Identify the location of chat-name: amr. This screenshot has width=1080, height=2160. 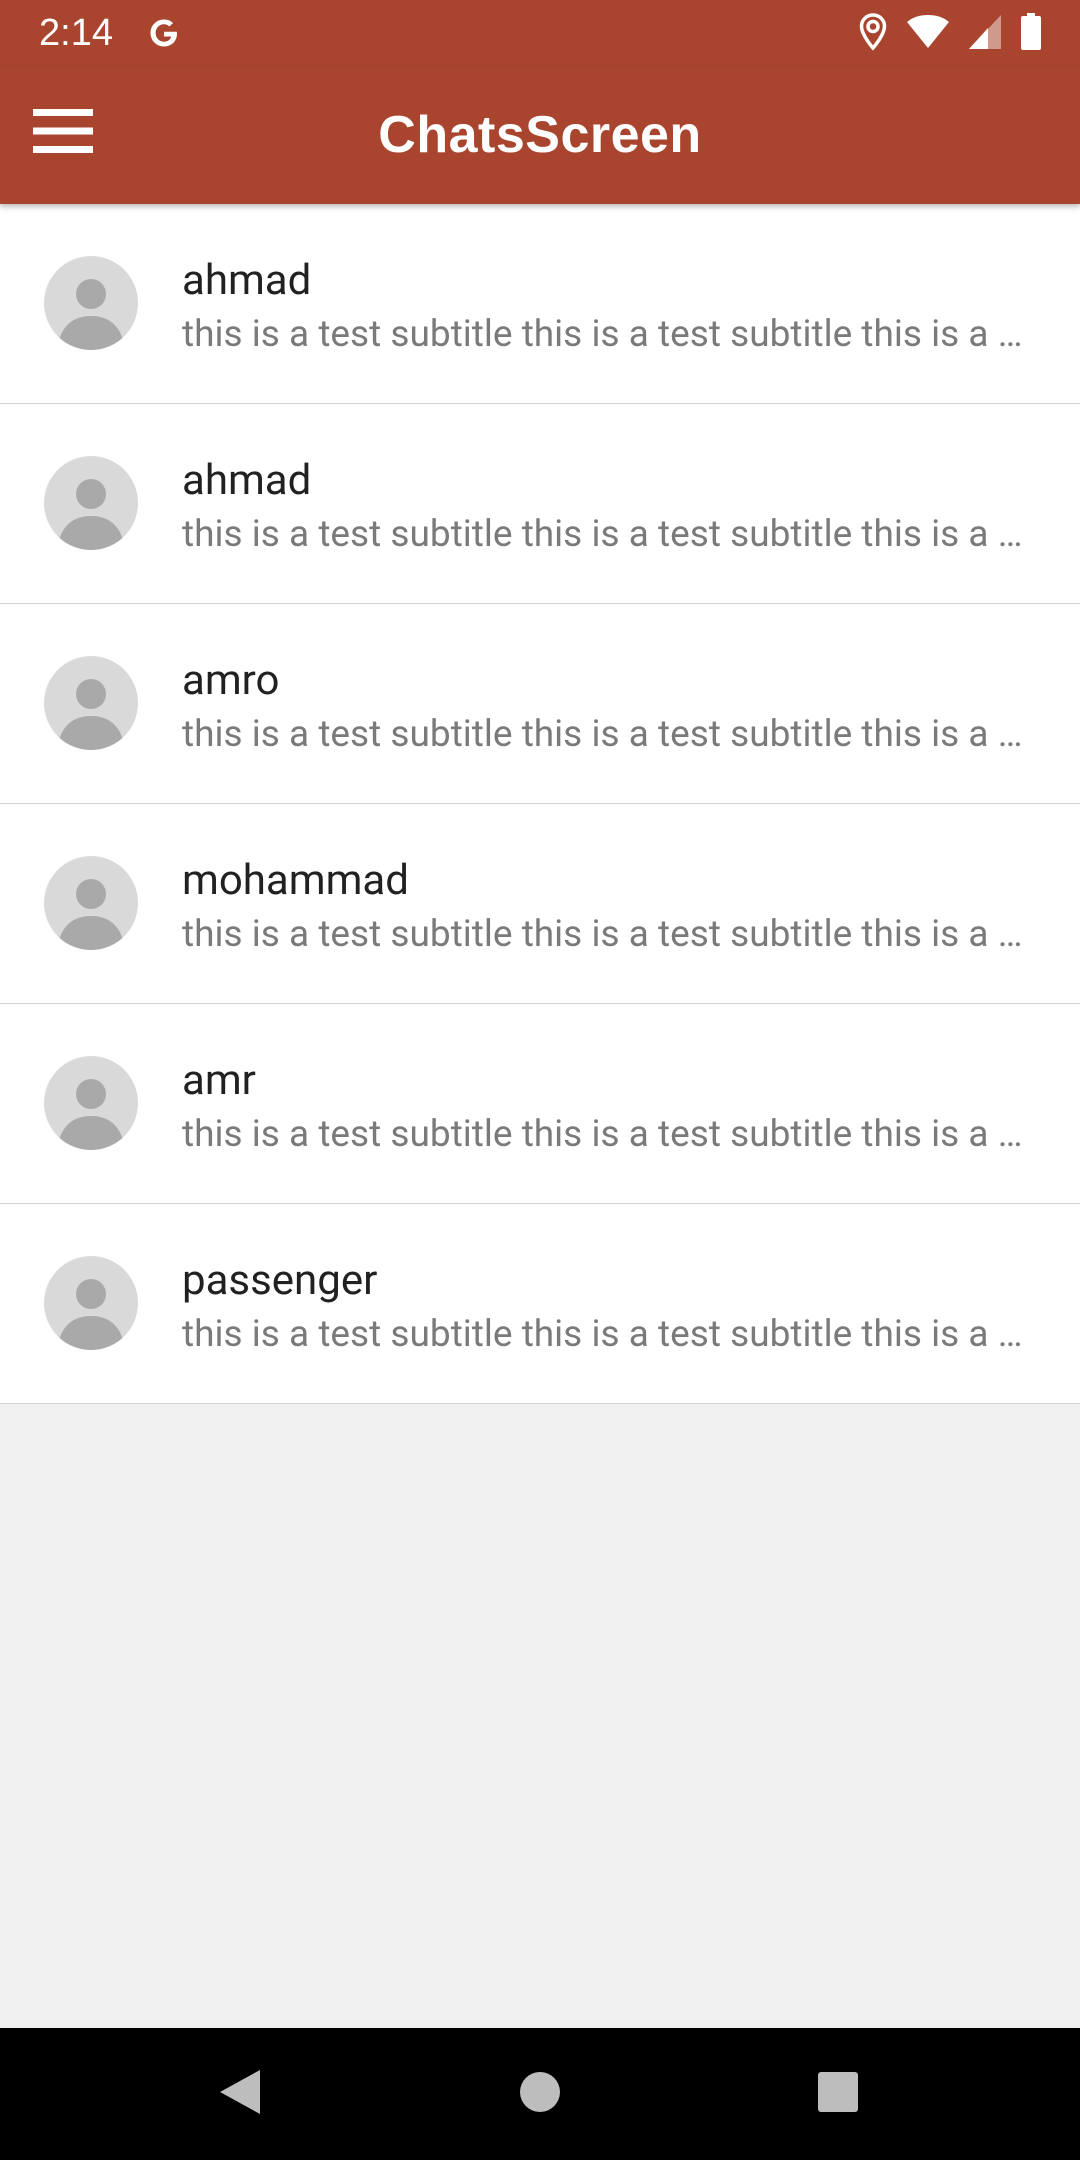
(219, 1080).